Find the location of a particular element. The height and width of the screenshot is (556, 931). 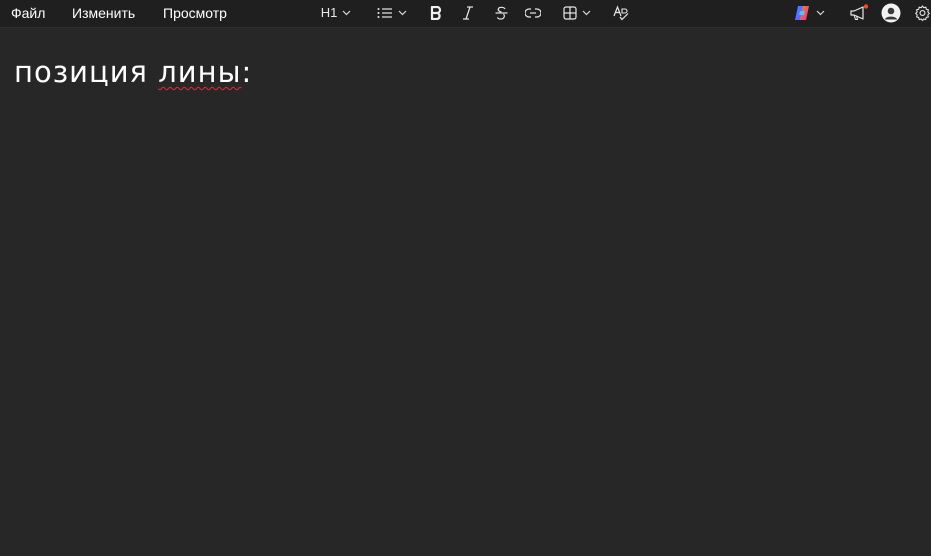

notification-dot is located at coordinates (866, 6).